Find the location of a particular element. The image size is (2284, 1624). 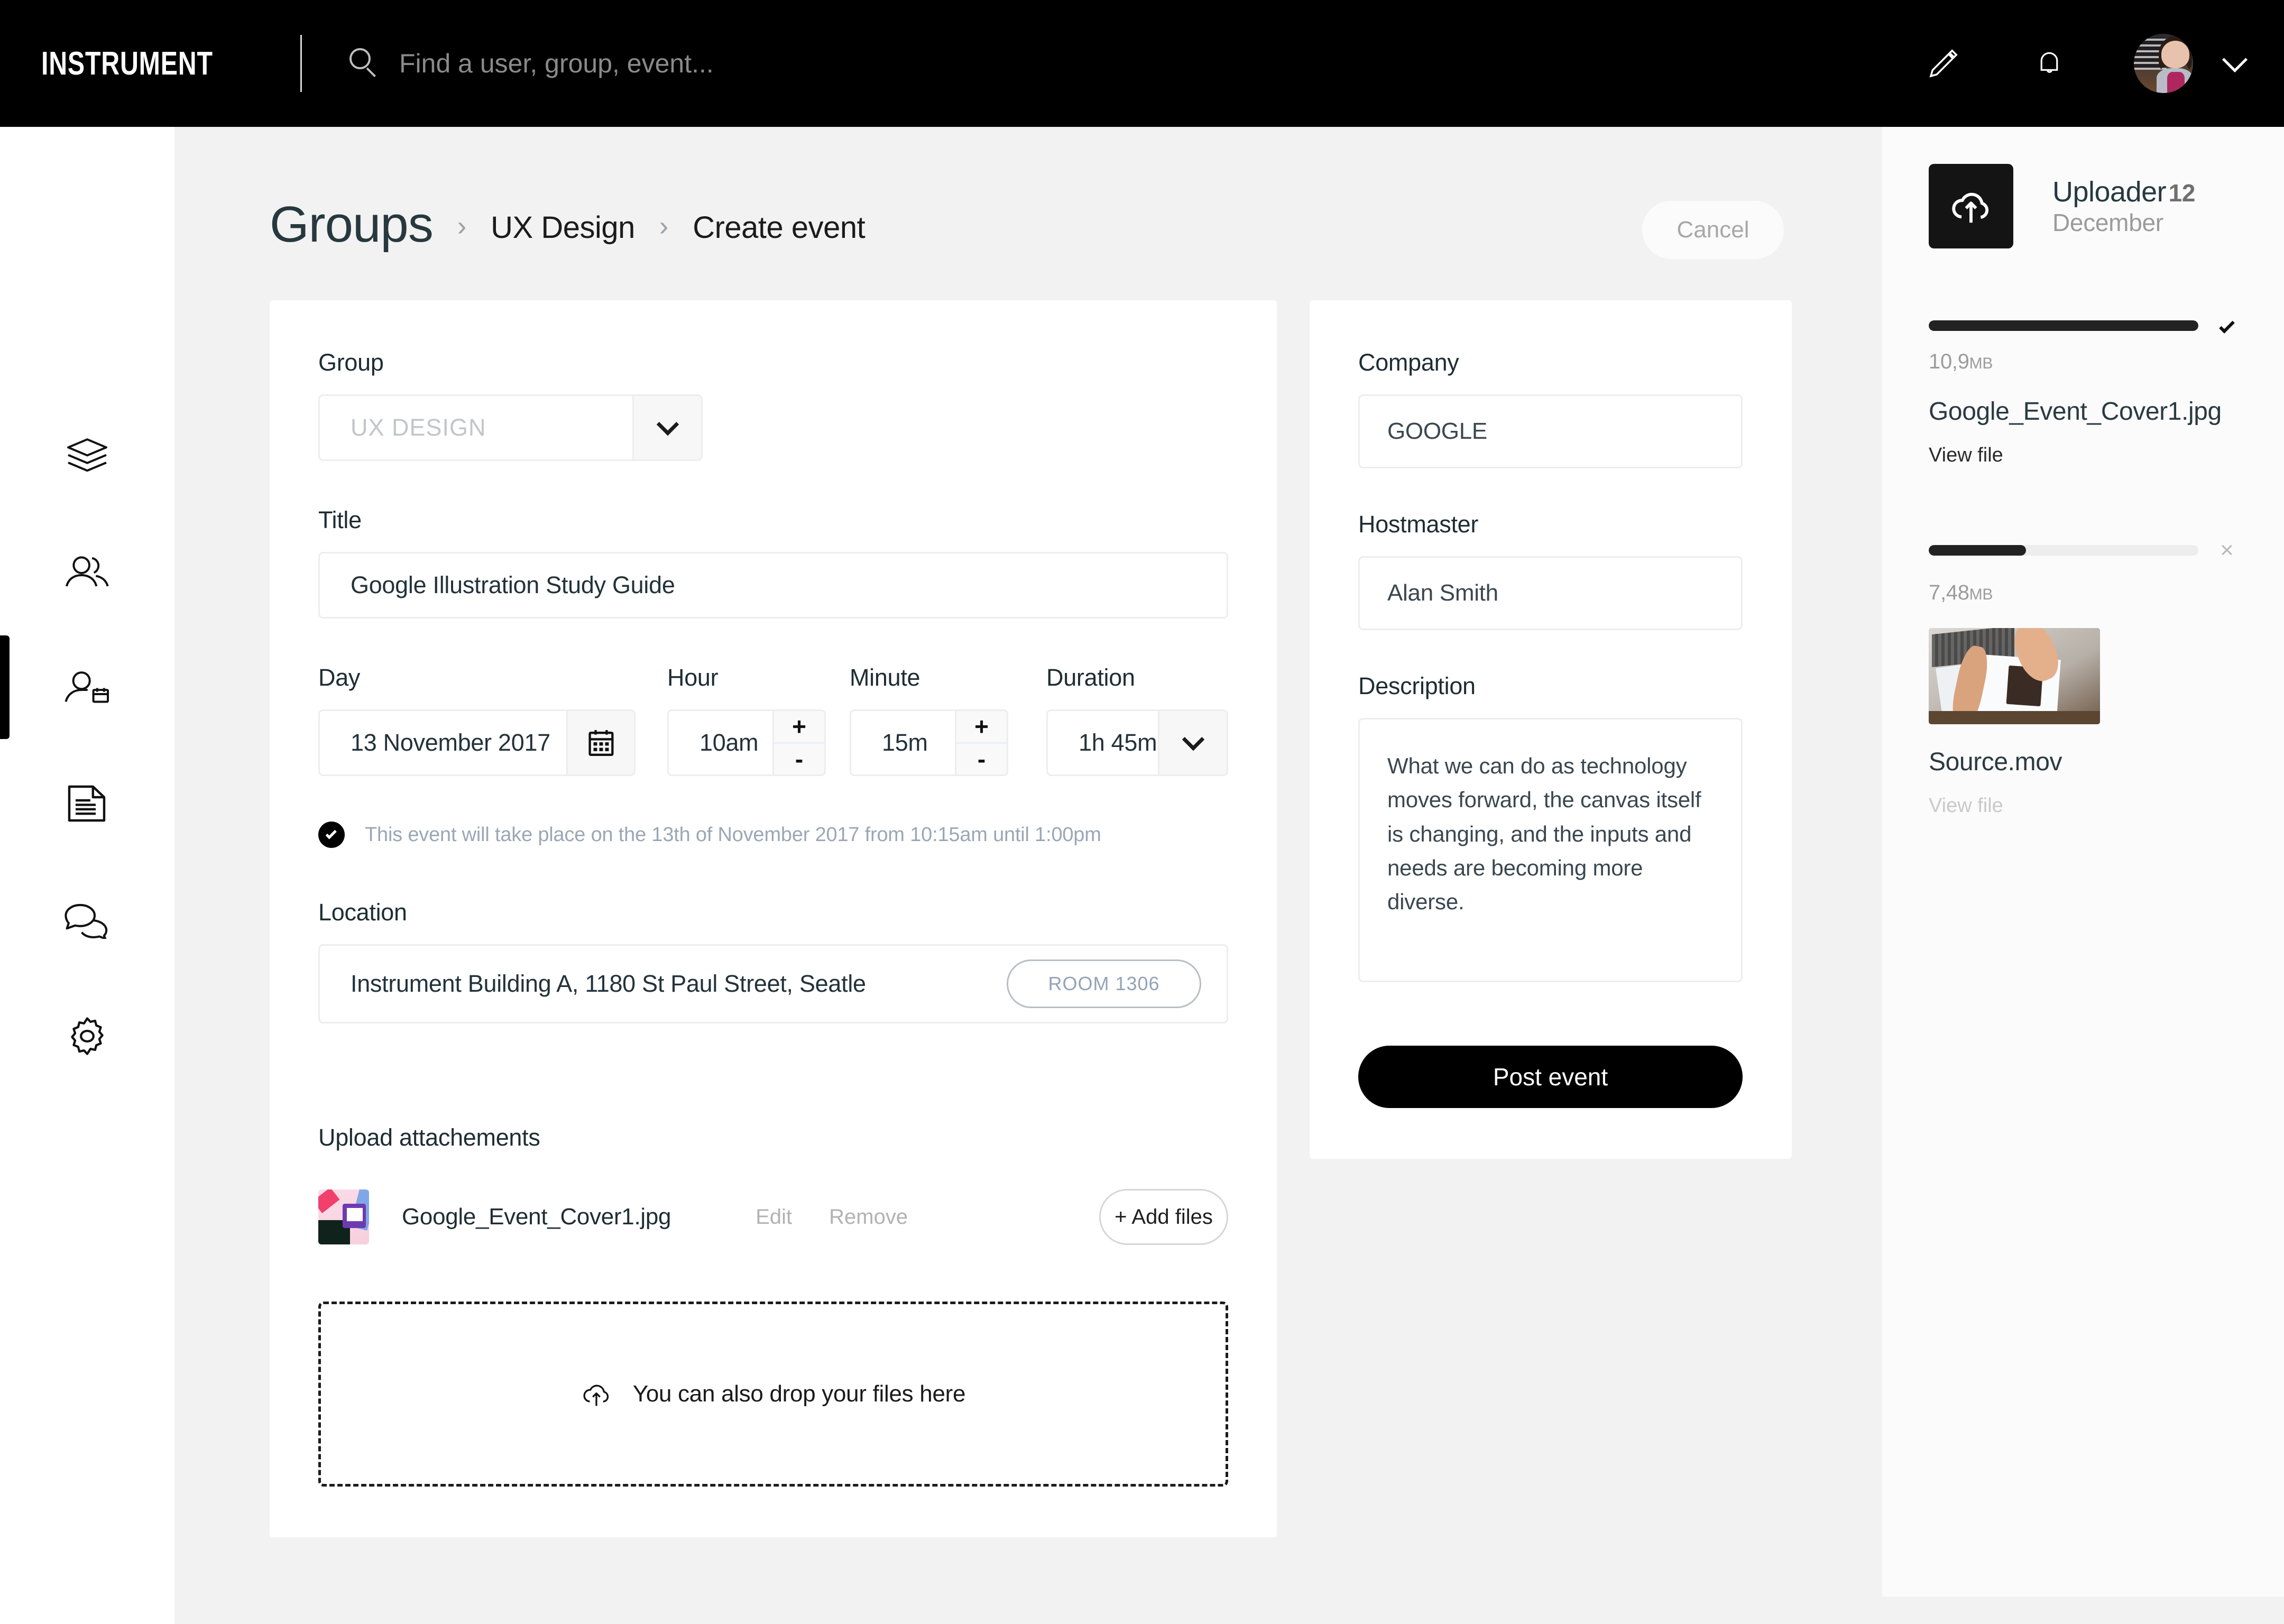

description-label: Description is located at coordinates (1417, 685).